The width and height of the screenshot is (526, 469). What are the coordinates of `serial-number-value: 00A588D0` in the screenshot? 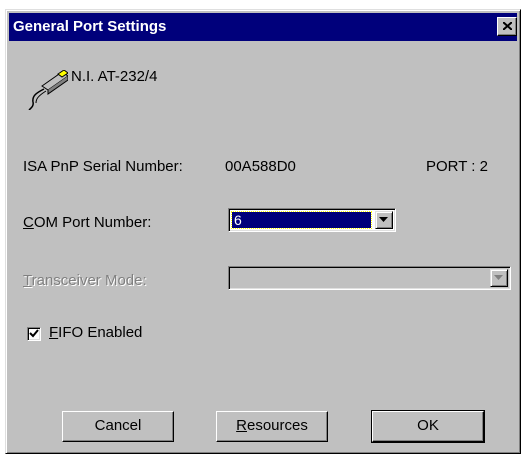 It's located at (260, 166).